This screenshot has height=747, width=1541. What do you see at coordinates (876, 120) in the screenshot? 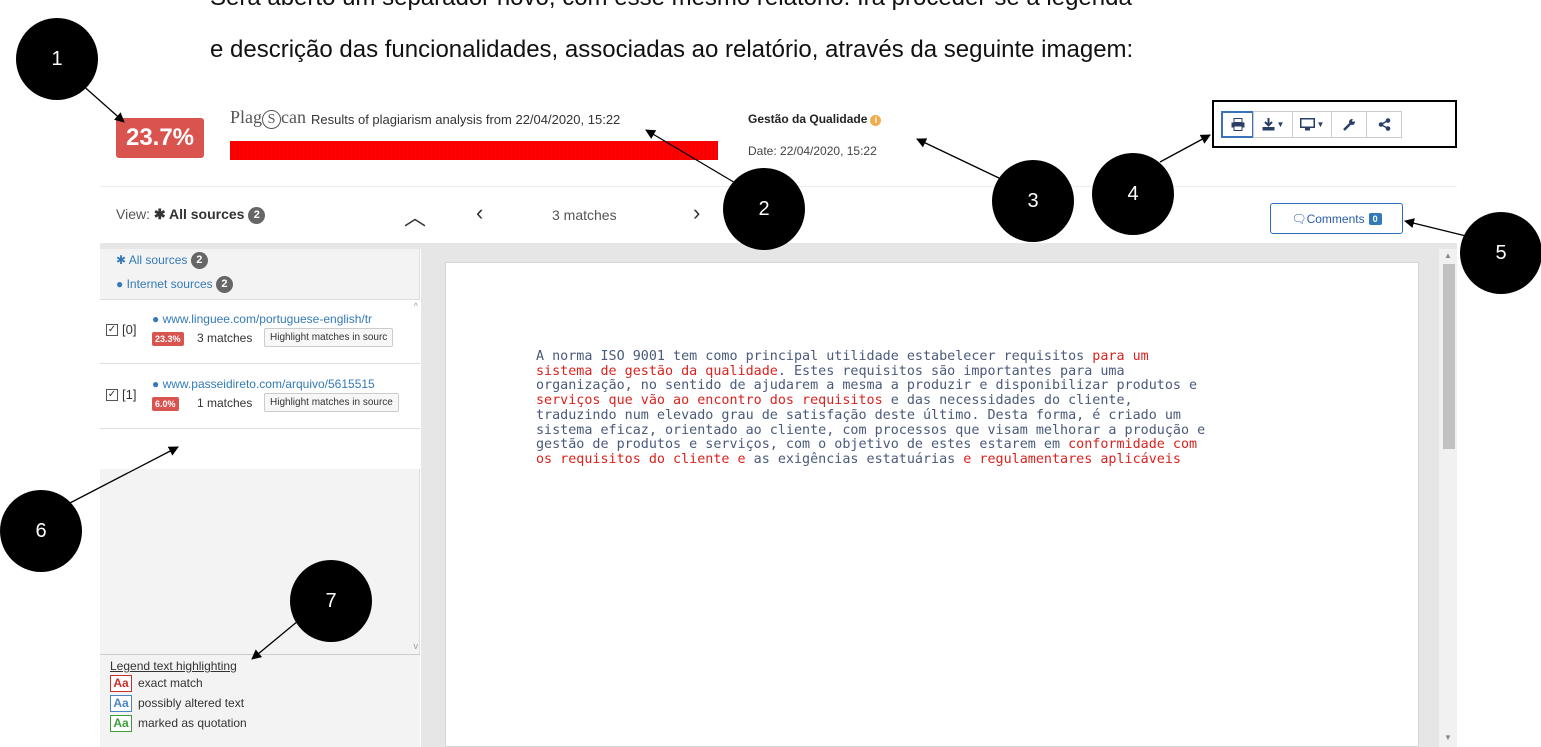
I see `info-icon: i` at bounding box center [876, 120].